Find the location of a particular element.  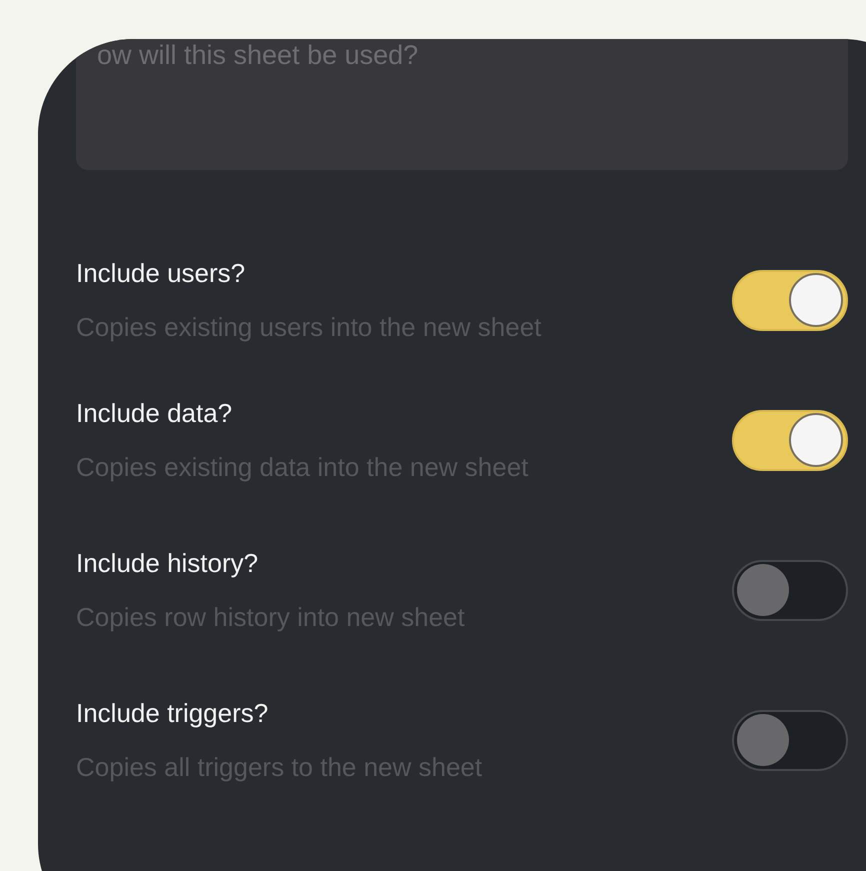

option-title: Include history? is located at coordinates (168, 563).